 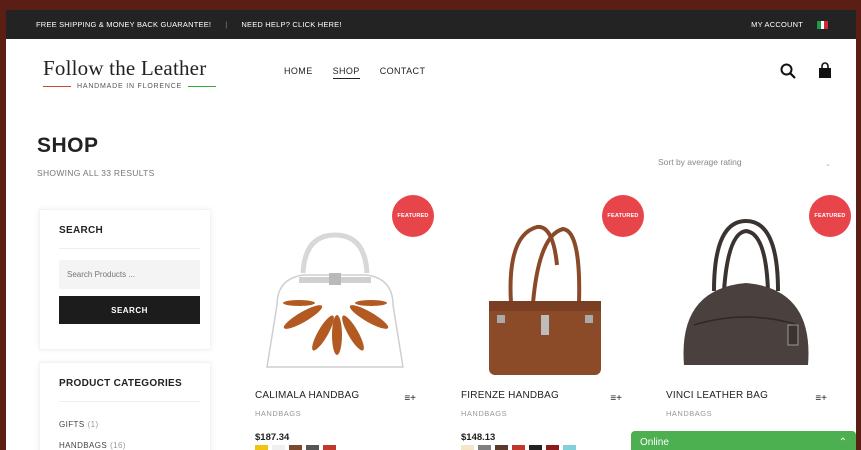 I want to click on categories-widget: PRODUCT CATEGORIES GIFTS (1) HANDBAGS (16), so click(x=125, y=406).